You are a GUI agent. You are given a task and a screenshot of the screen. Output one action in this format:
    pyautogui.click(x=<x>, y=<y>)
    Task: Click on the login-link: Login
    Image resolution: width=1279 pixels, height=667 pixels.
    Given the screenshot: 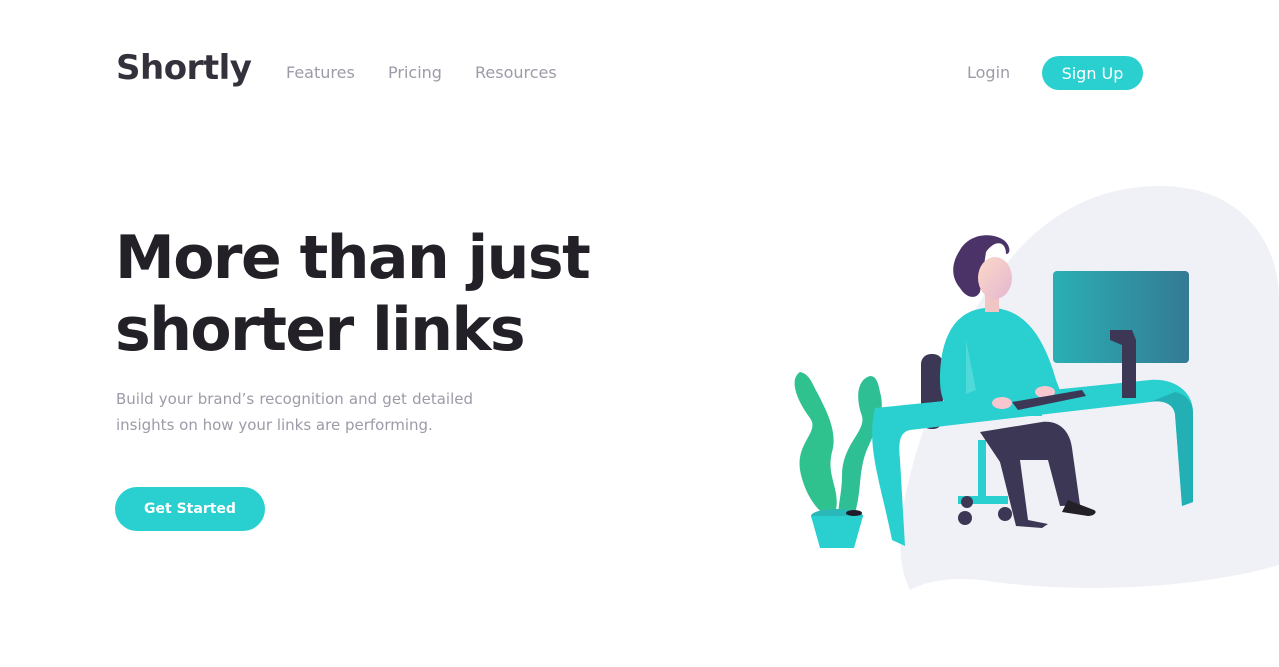 What is the action you would take?
    pyautogui.click(x=988, y=72)
    